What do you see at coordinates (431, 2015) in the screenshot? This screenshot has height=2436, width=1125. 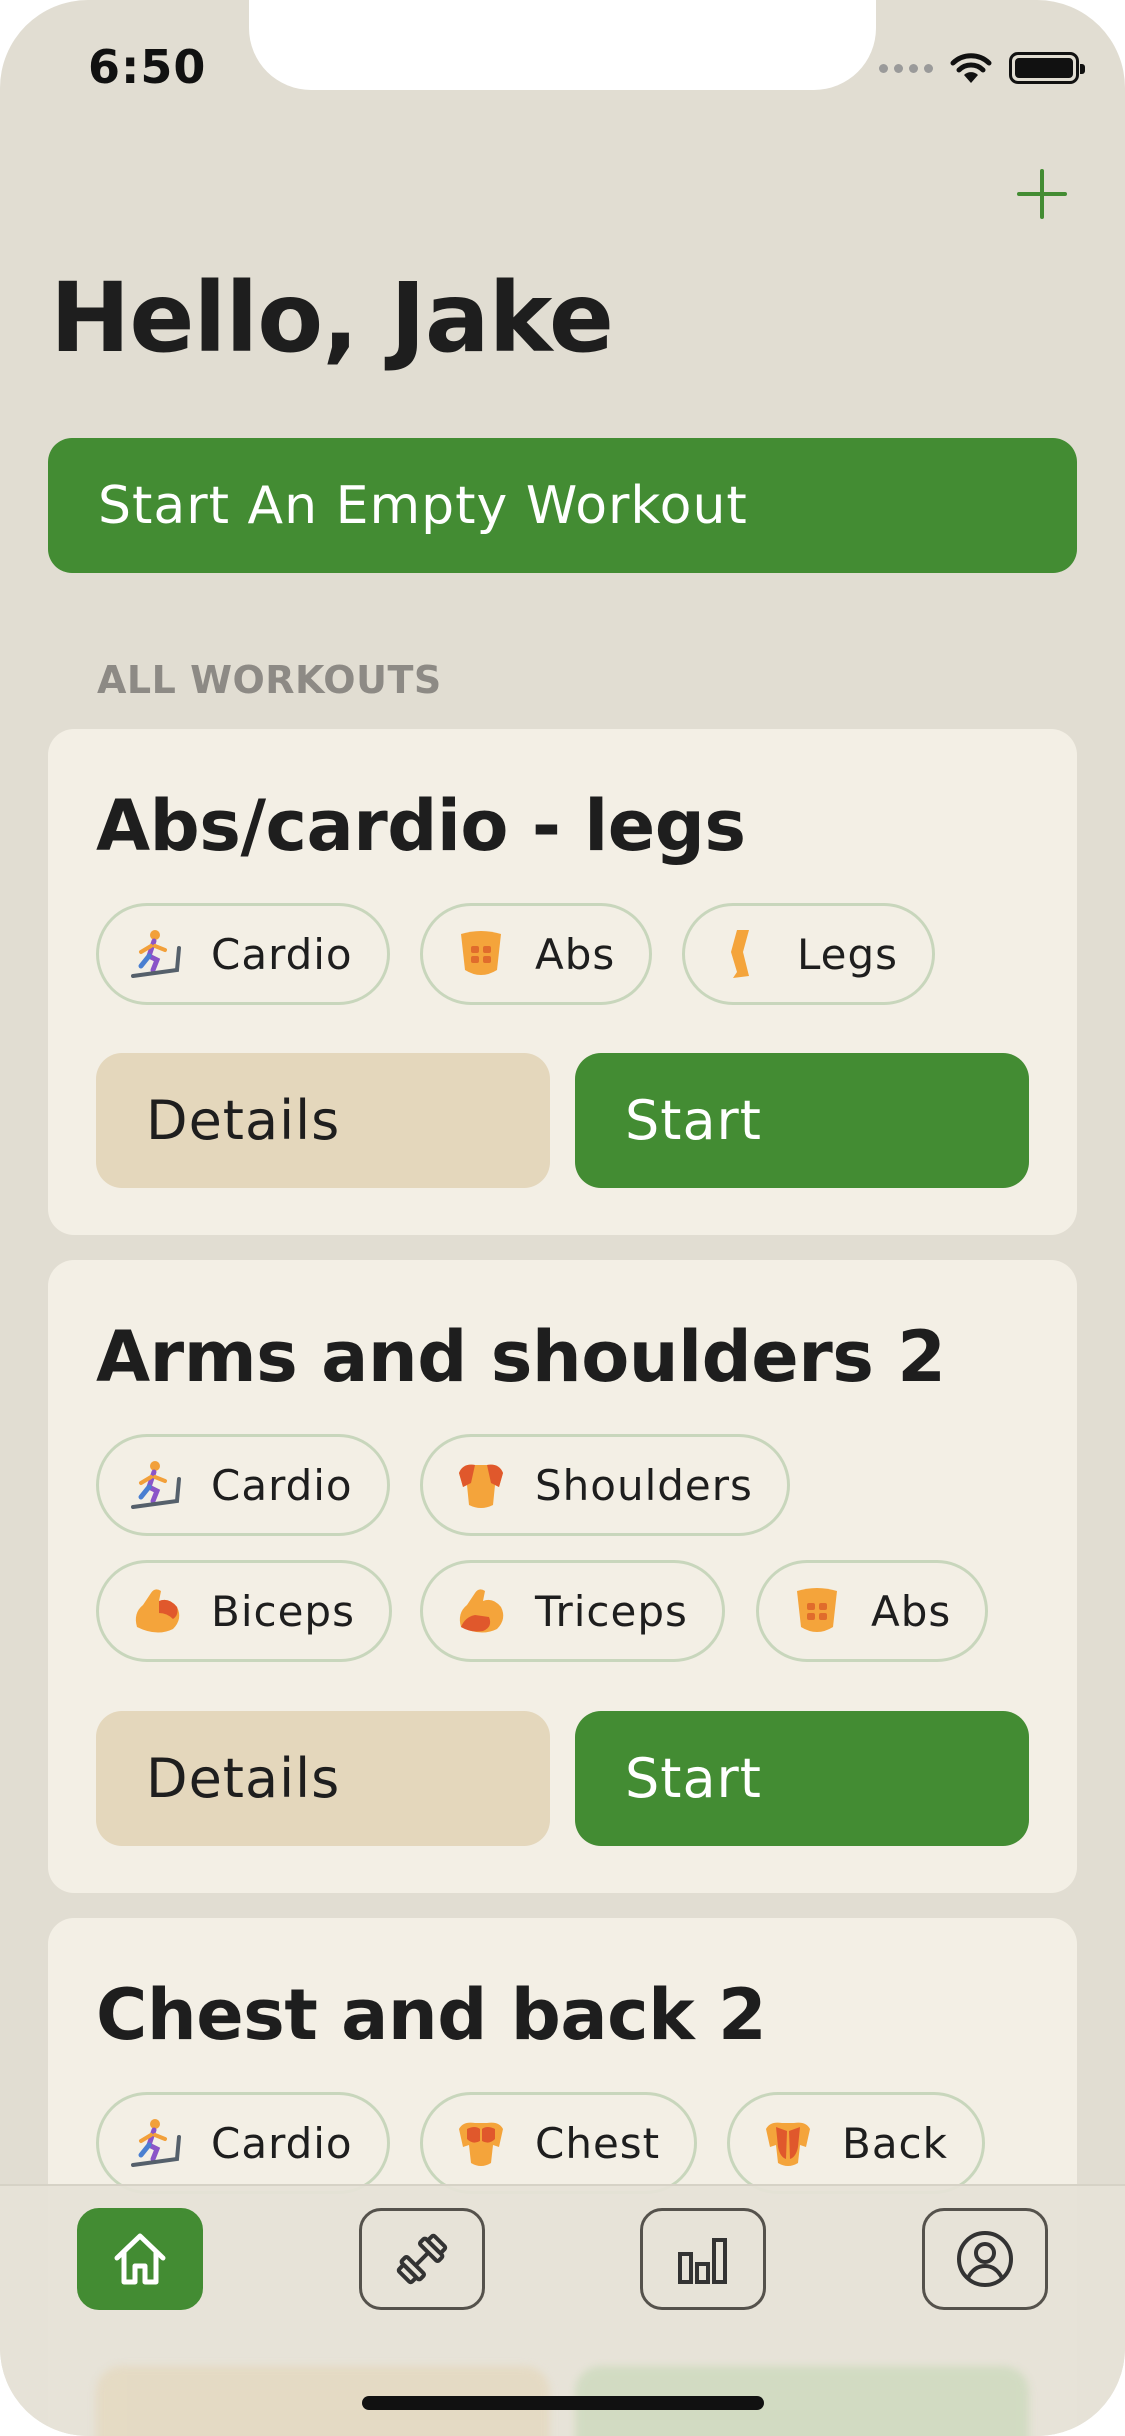 I see `workout-title: Chest and back 2` at bounding box center [431, 2015].